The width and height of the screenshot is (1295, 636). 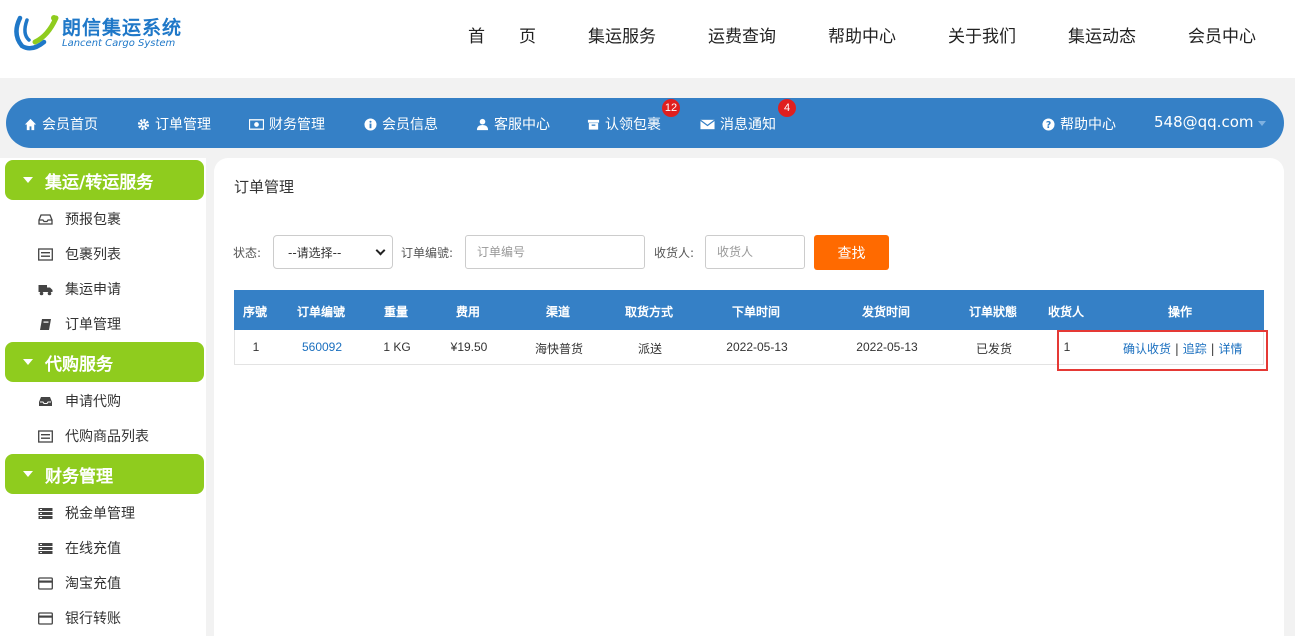 I want to click on sidebar-item-purchase-list: 代购商品列表, so click(x=93, y=436).